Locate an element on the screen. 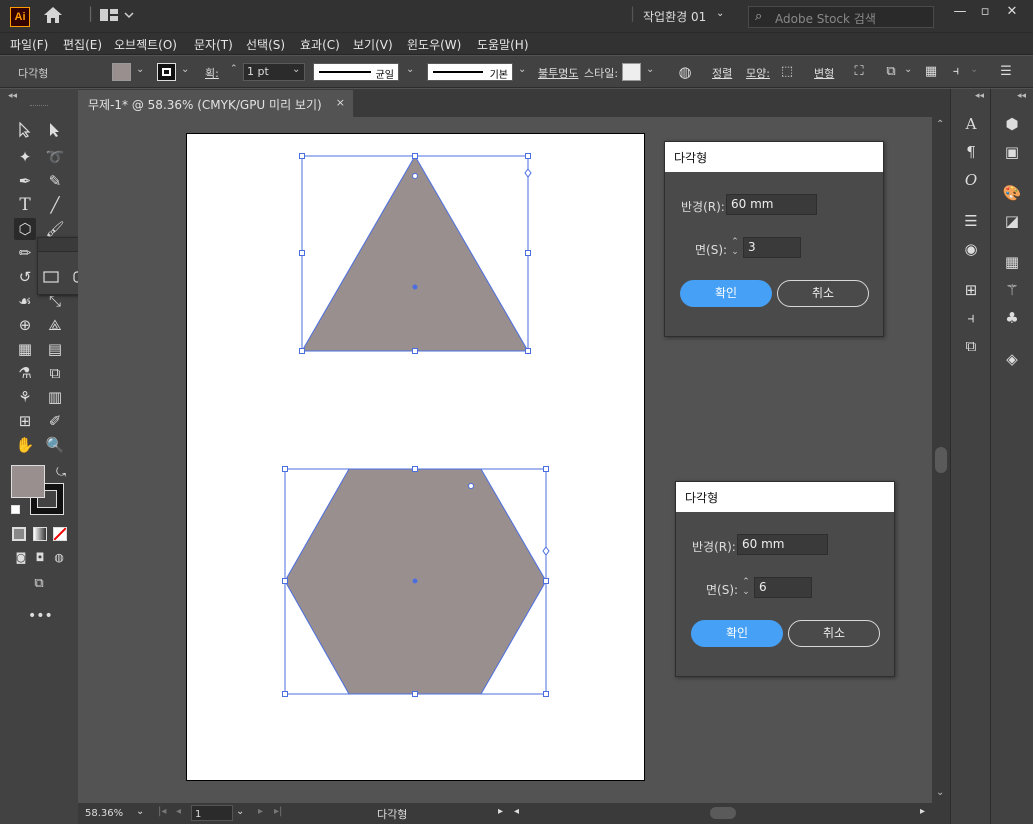  fill-color-box is located at coordinates (28, 481).